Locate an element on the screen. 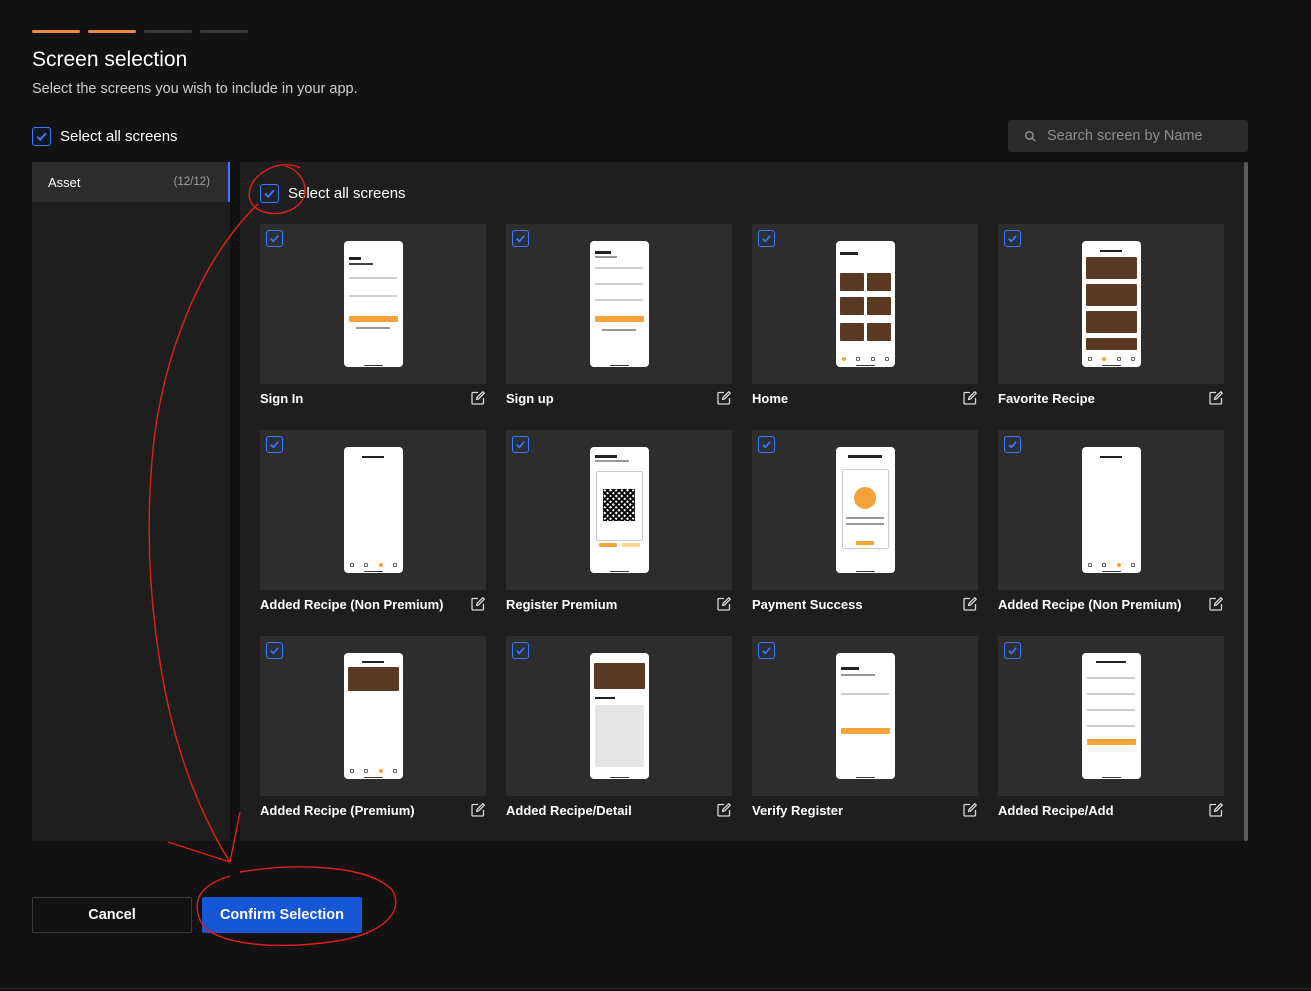 This screenshot has width=1311, height=991. screen-card: Verify Register is located at coordinates (865, 729).